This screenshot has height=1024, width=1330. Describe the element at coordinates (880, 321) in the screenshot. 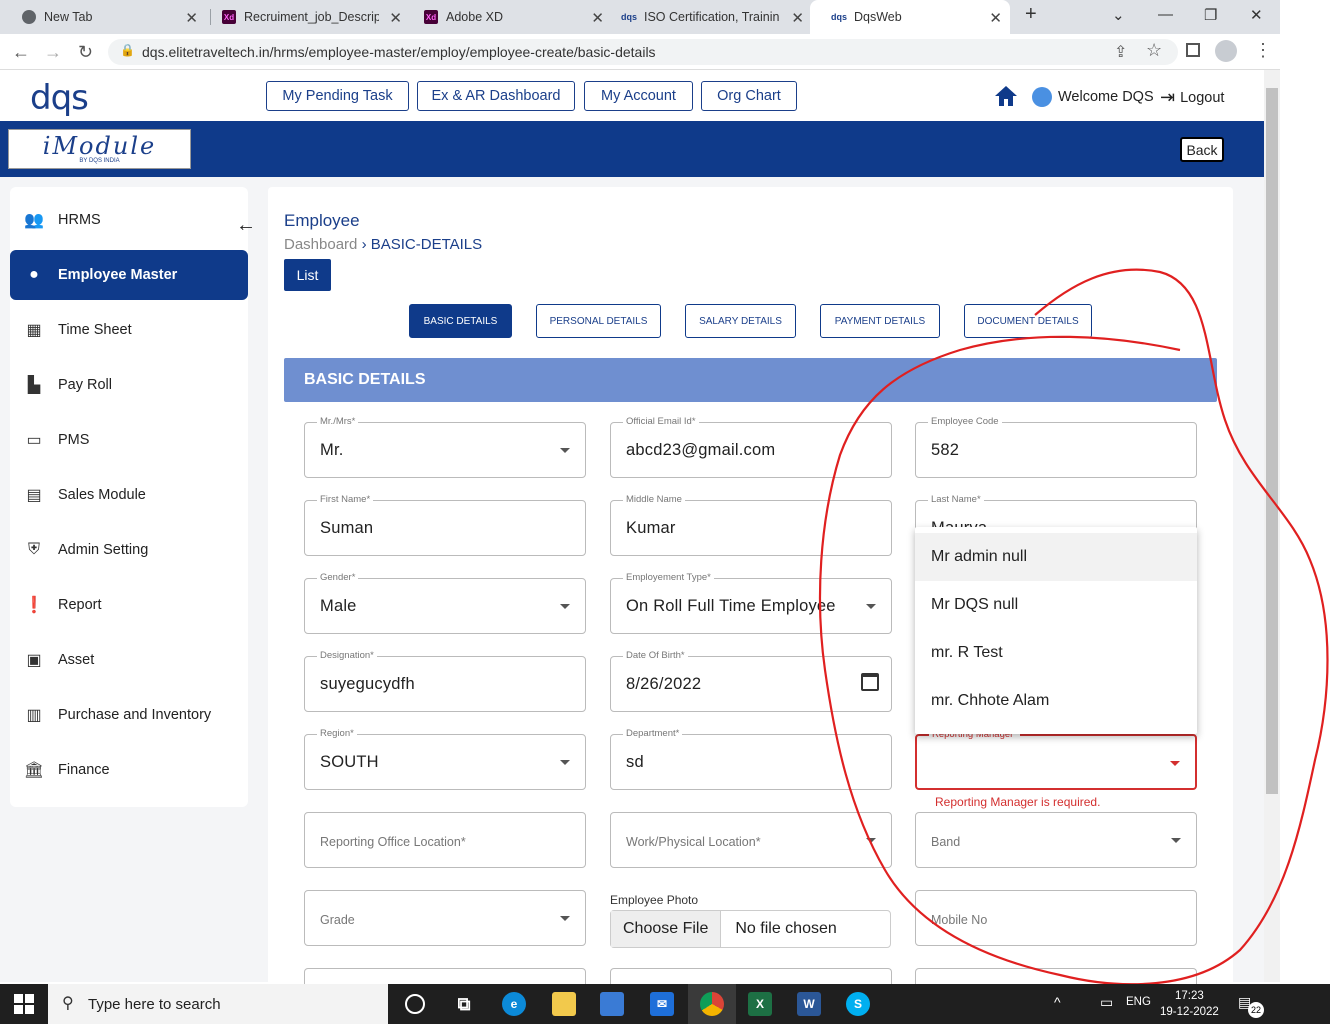

I see `tab-payment-details: PAYMENT DETAILS` at that location.